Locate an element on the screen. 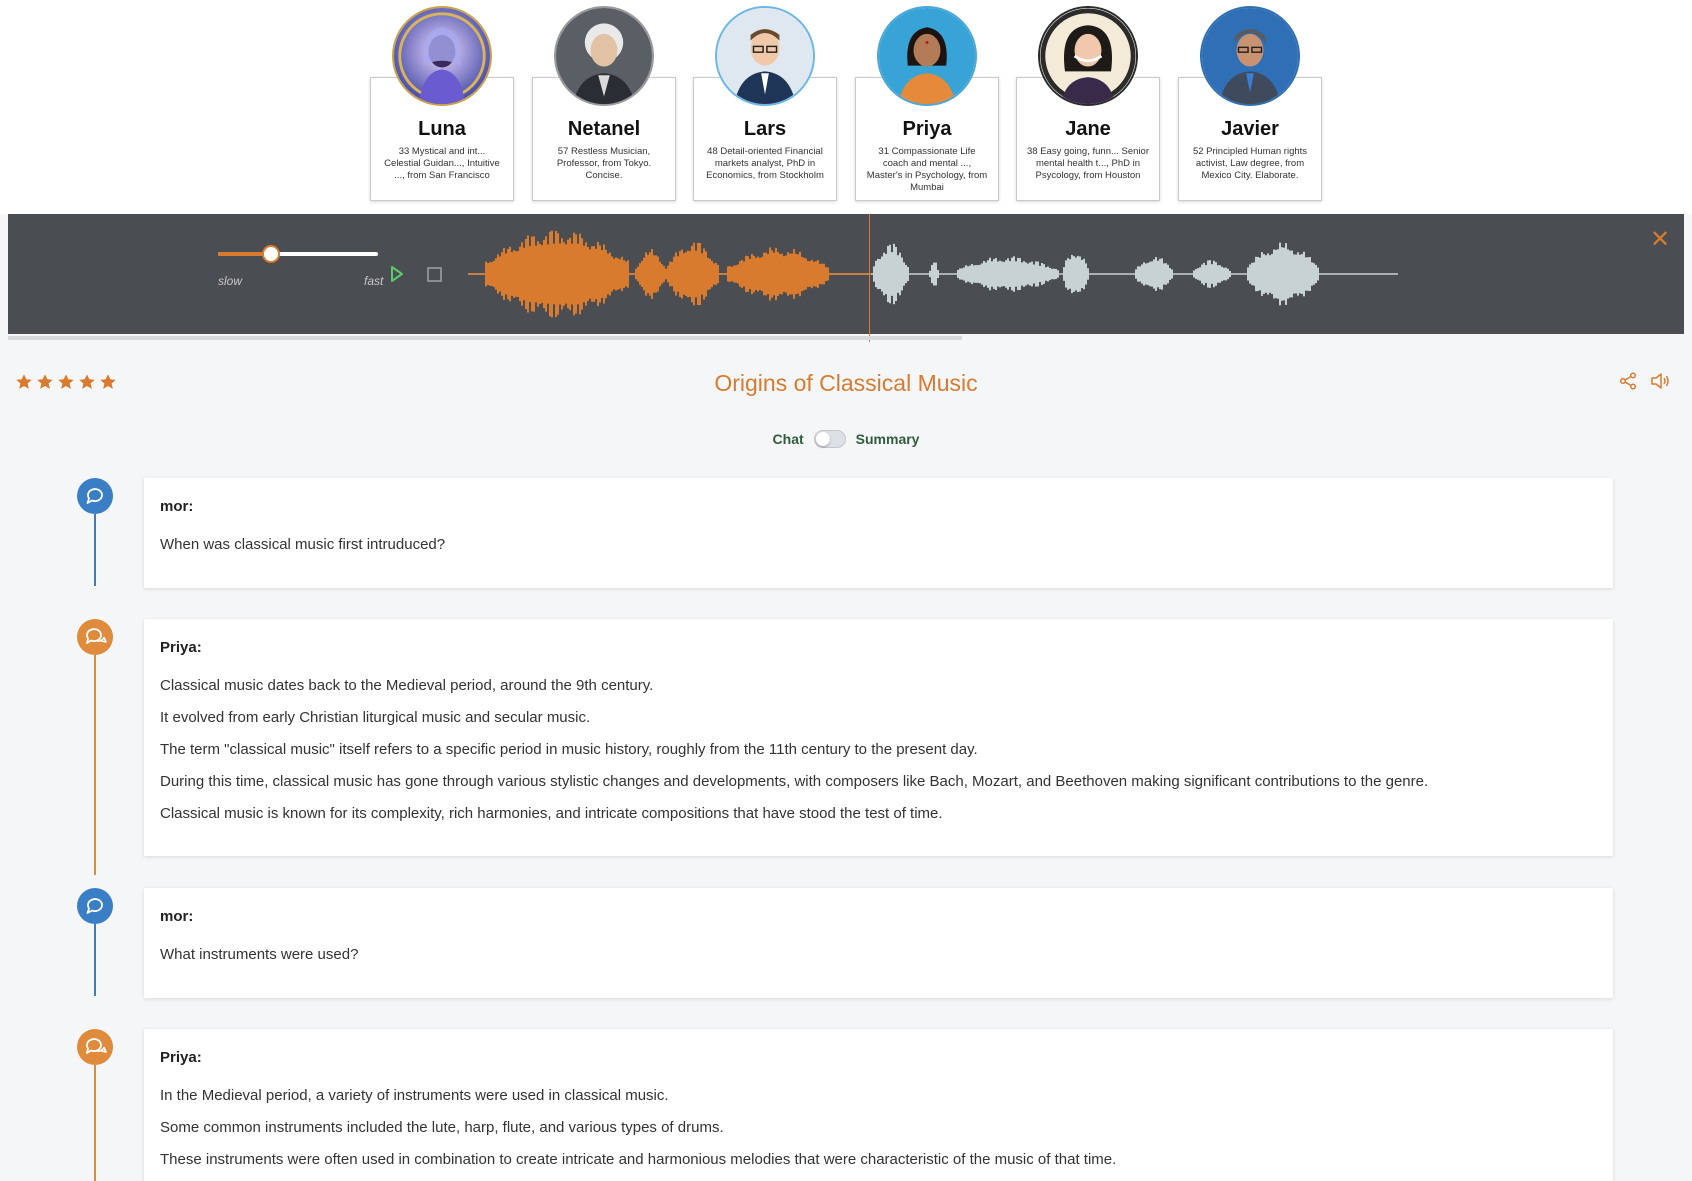 The width and height of the screenshot is (1692, 1181). stop-button is located at coordinates (434, 274).